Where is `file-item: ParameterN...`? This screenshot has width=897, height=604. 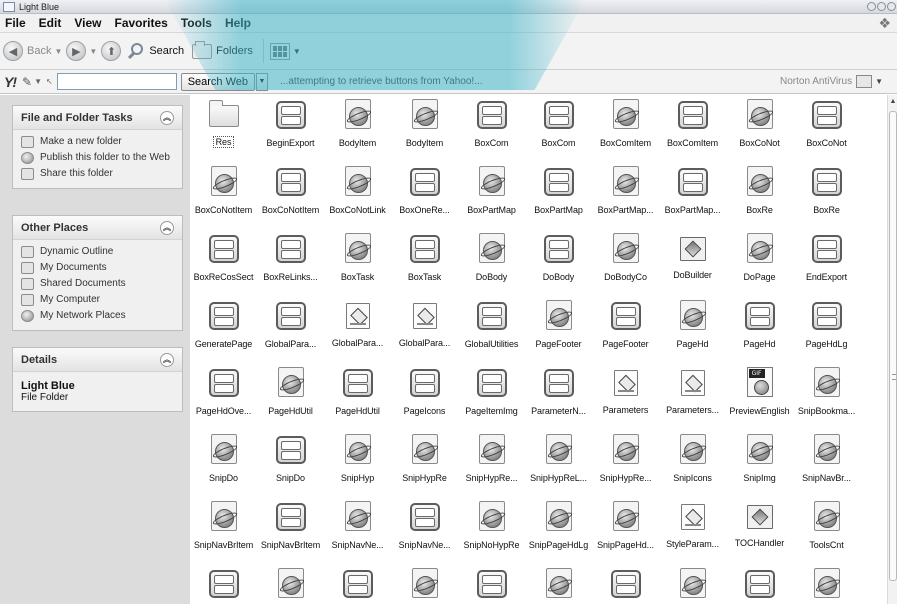 file-item: ParameterN... is located at coordinates (558, 398).